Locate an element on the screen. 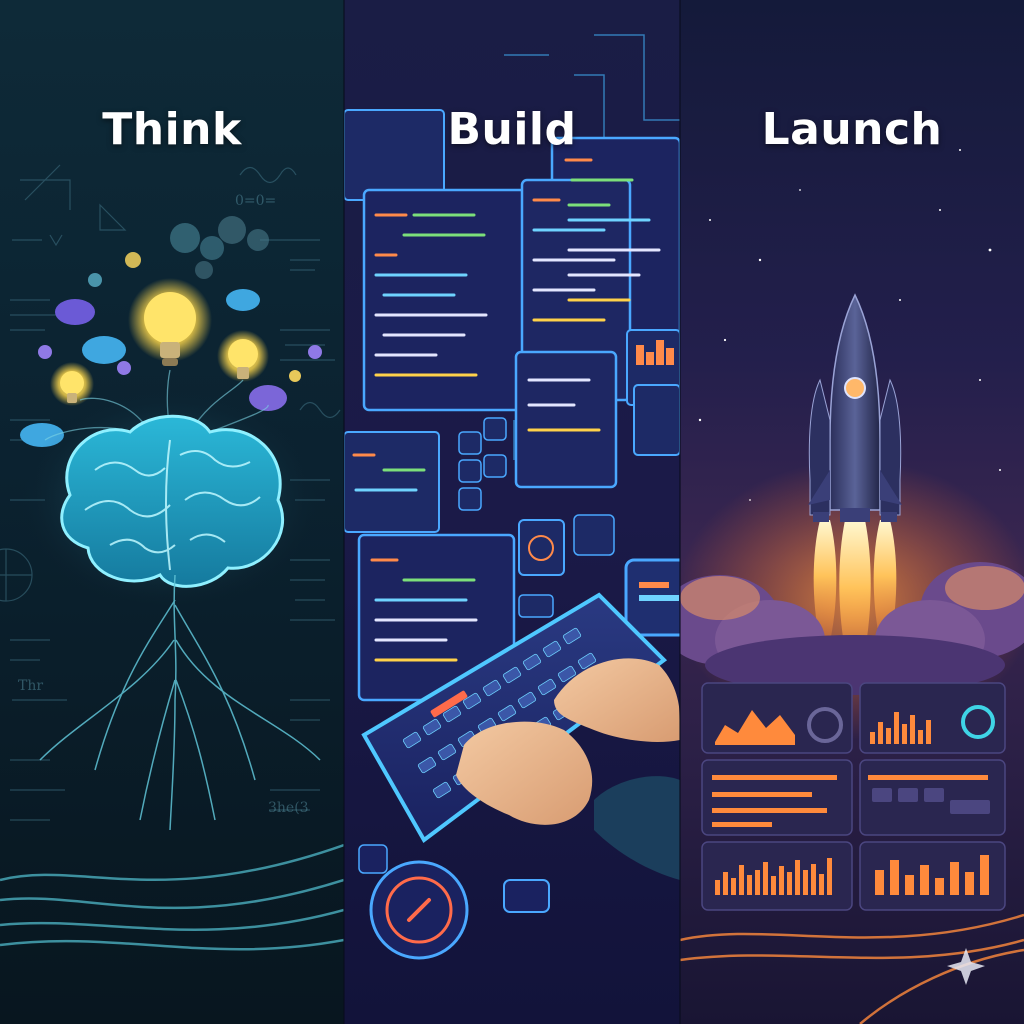  svg-text: Thr is located at coordinates (30, 686).